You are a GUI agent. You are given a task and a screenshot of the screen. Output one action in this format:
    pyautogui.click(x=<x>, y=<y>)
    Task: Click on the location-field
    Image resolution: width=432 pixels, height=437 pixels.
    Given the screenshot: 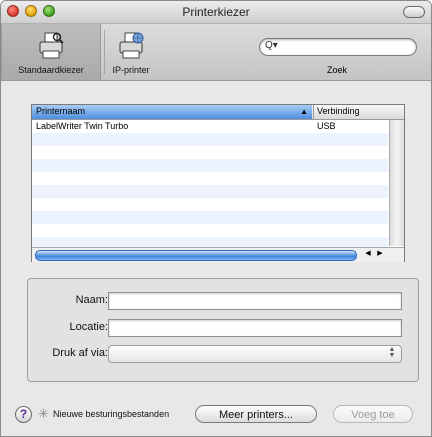 What is the action you would take?
    pyautogui.click(x=255, y=328)
    